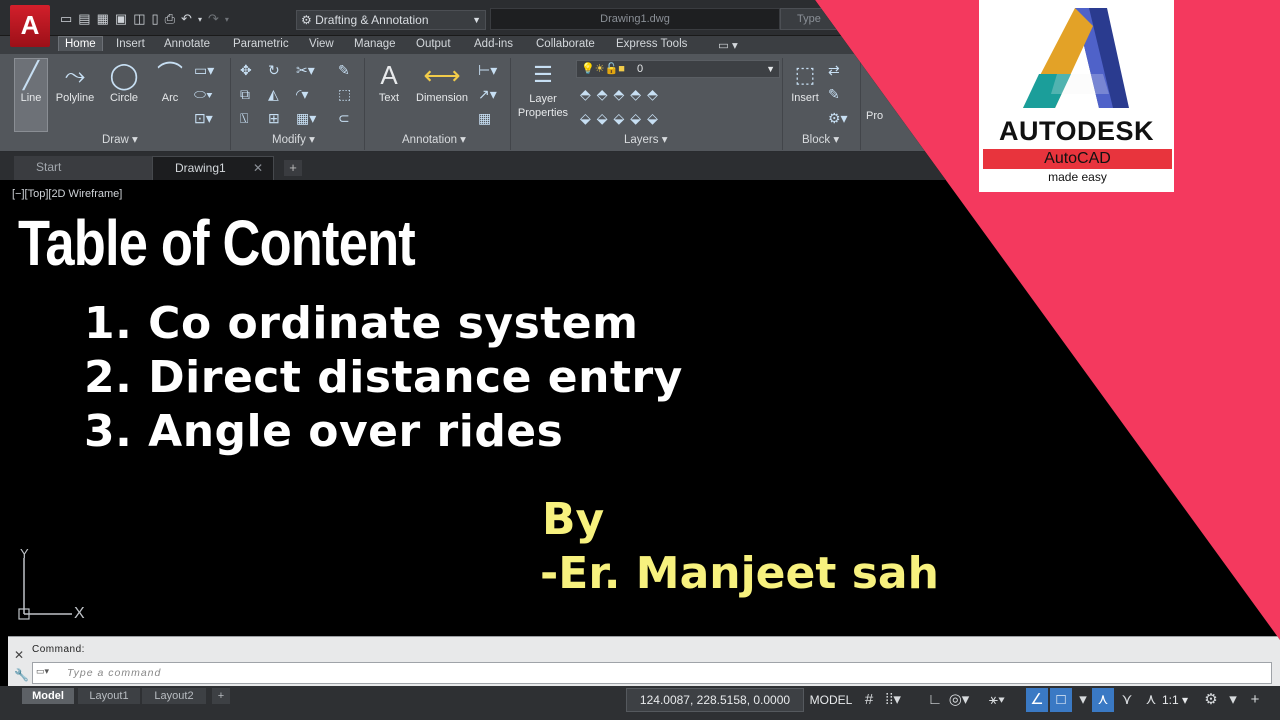  What do you see at coordinates (24, 553) in the screenshot?
I see `ucs-y-label: Y` at bounding box center [24, 553].